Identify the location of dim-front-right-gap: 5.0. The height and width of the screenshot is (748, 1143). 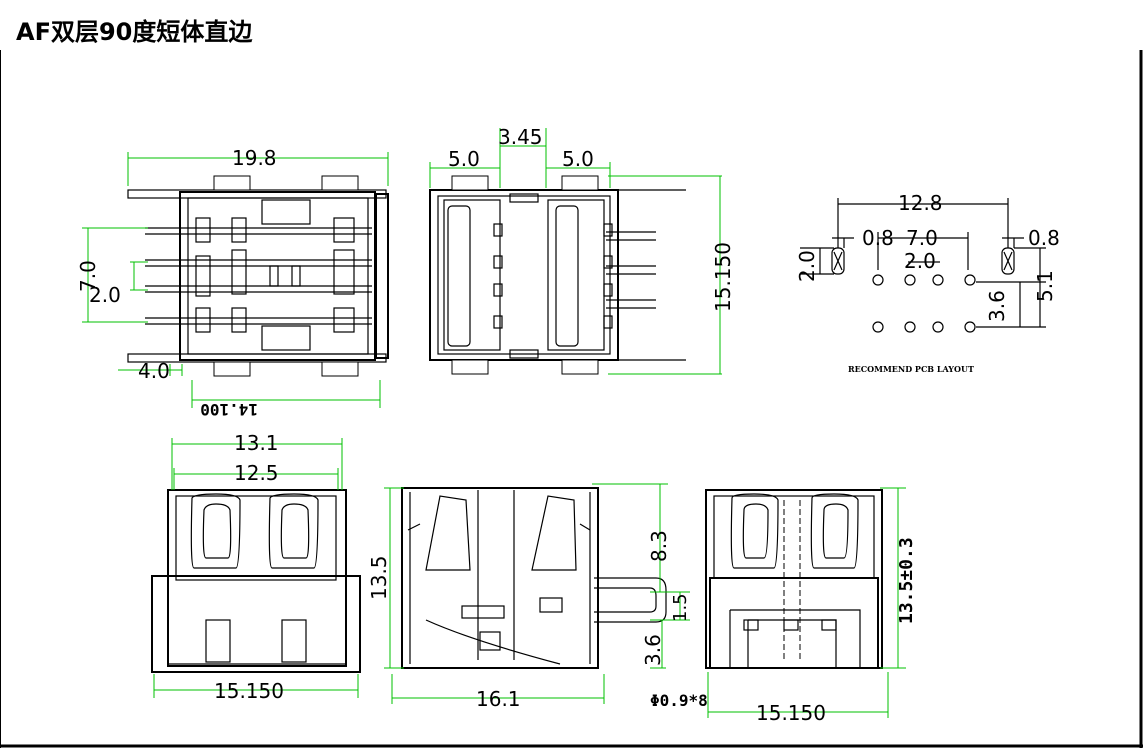
(578, 159).